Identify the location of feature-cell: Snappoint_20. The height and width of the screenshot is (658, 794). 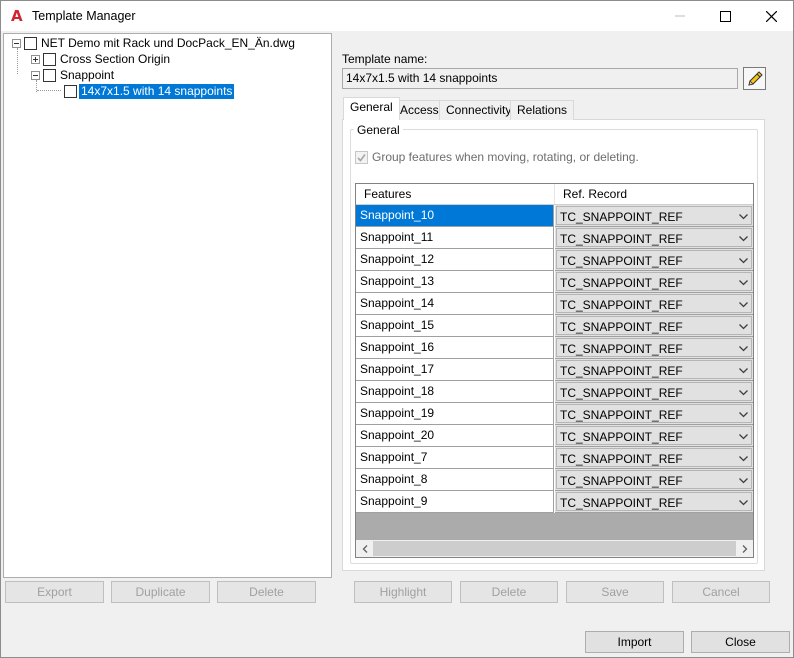
(455, 436).